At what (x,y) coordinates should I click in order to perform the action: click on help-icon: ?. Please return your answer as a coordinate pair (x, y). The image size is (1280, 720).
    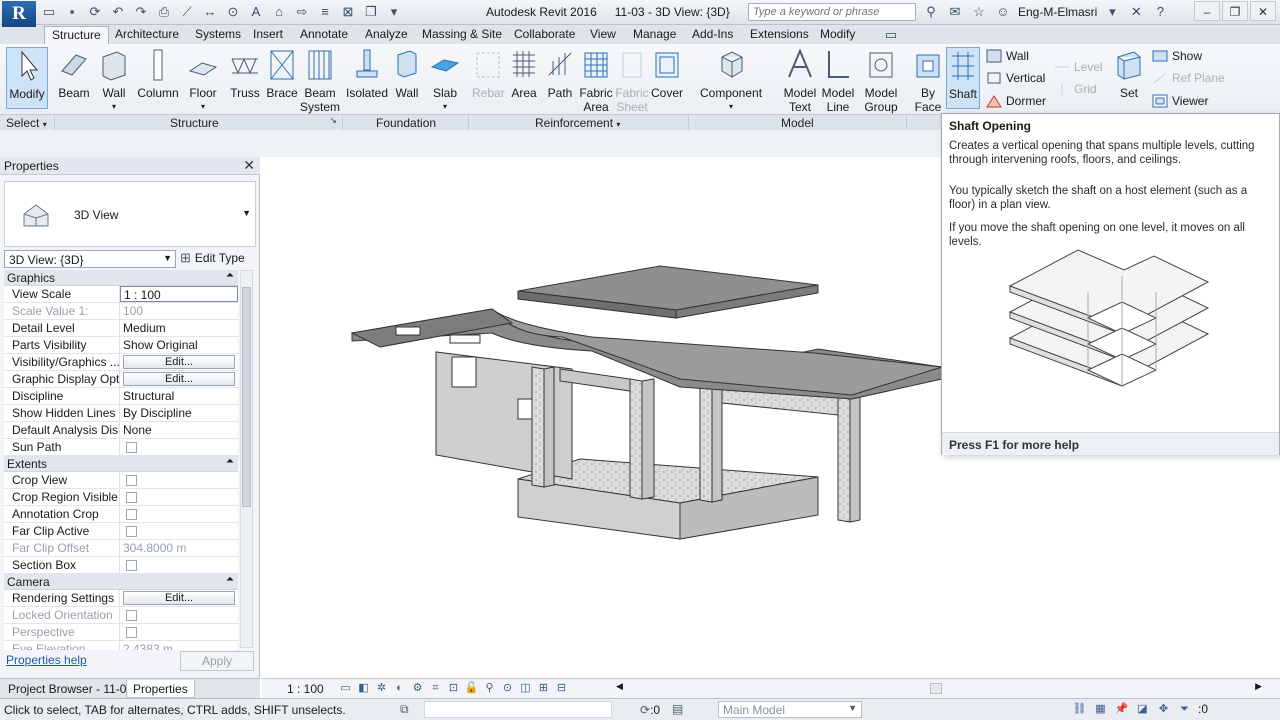
    Looking at the image, I should click on (1160, 12).